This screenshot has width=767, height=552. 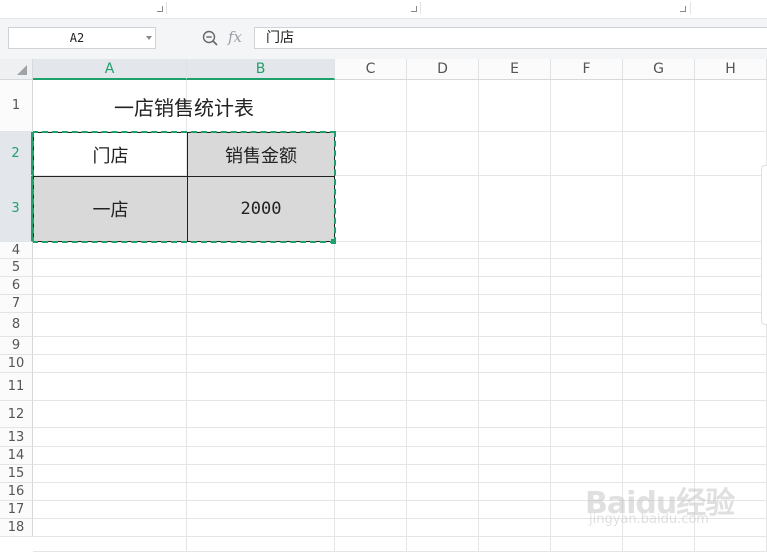 I want to click on column-header-c: C, so click(x=371, y=69).